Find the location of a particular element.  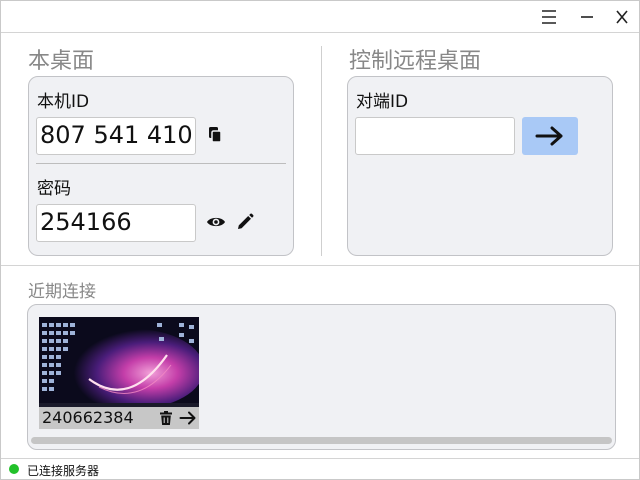

title-bar-divider is located at coordinates (320, 32).